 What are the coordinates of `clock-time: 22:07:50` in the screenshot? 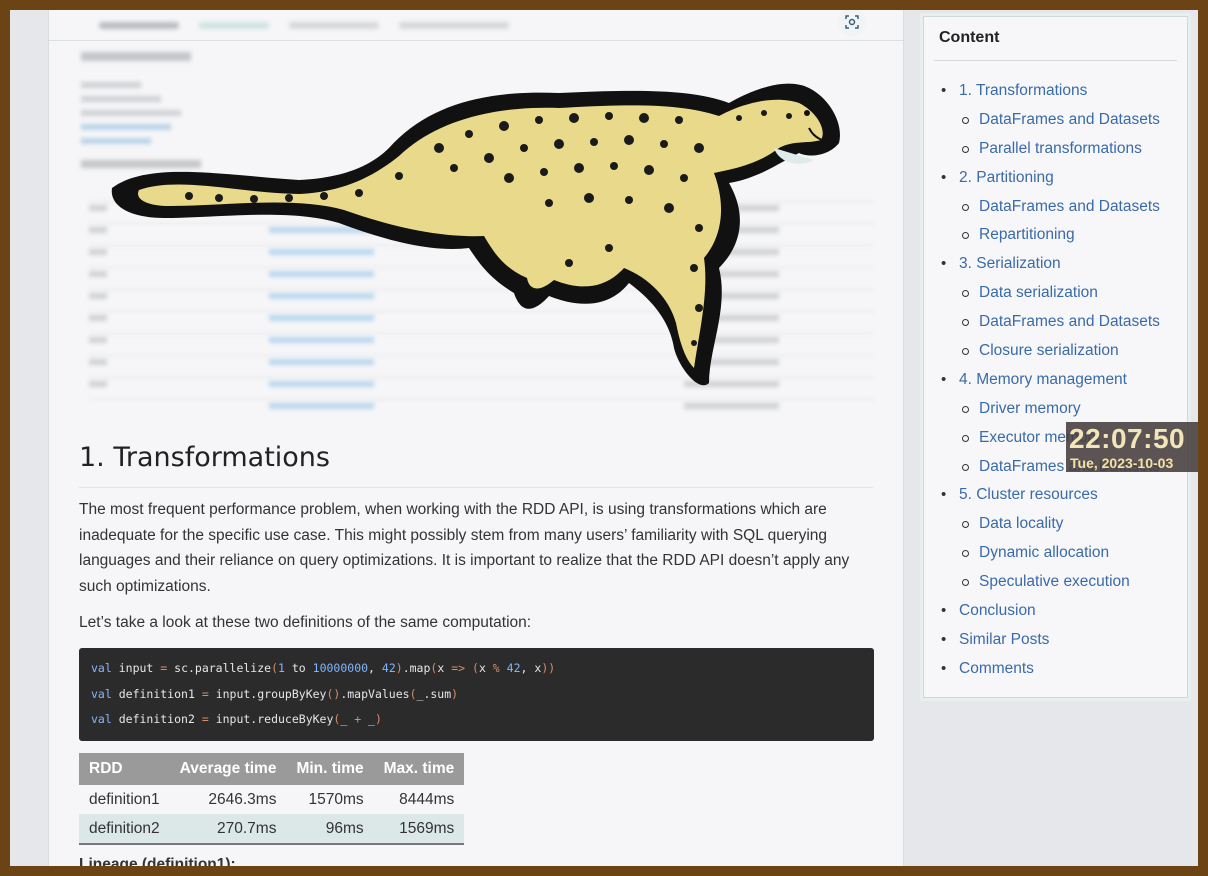 It's located at (1127, 438).